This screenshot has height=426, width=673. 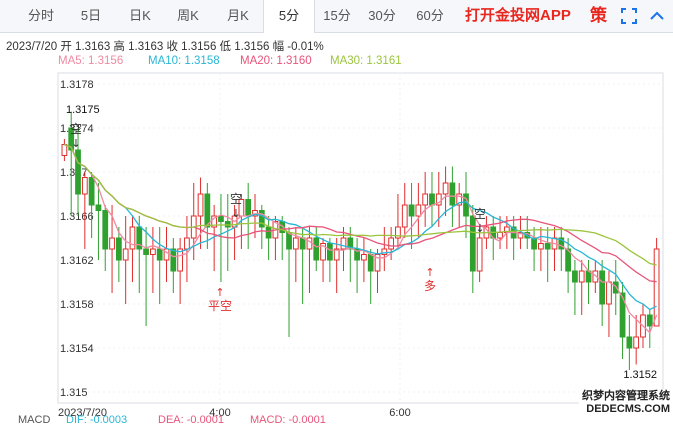 What do you see at coordinates (399, 413) in the screenshot?
I see `x-tick-label: 6:00` at bounding box center [399, 413].